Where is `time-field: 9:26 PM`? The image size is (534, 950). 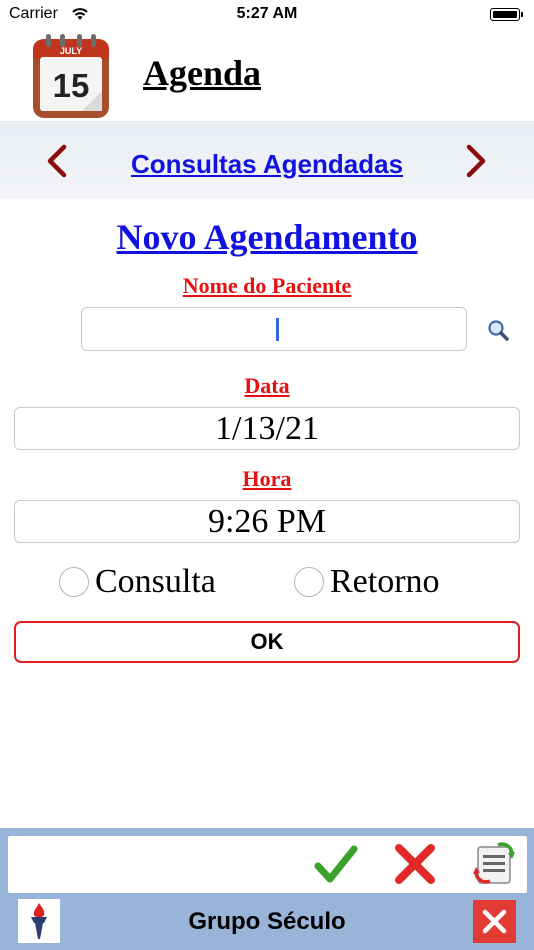 time-field: 9:26 PM is located at coordinates (267, 521).